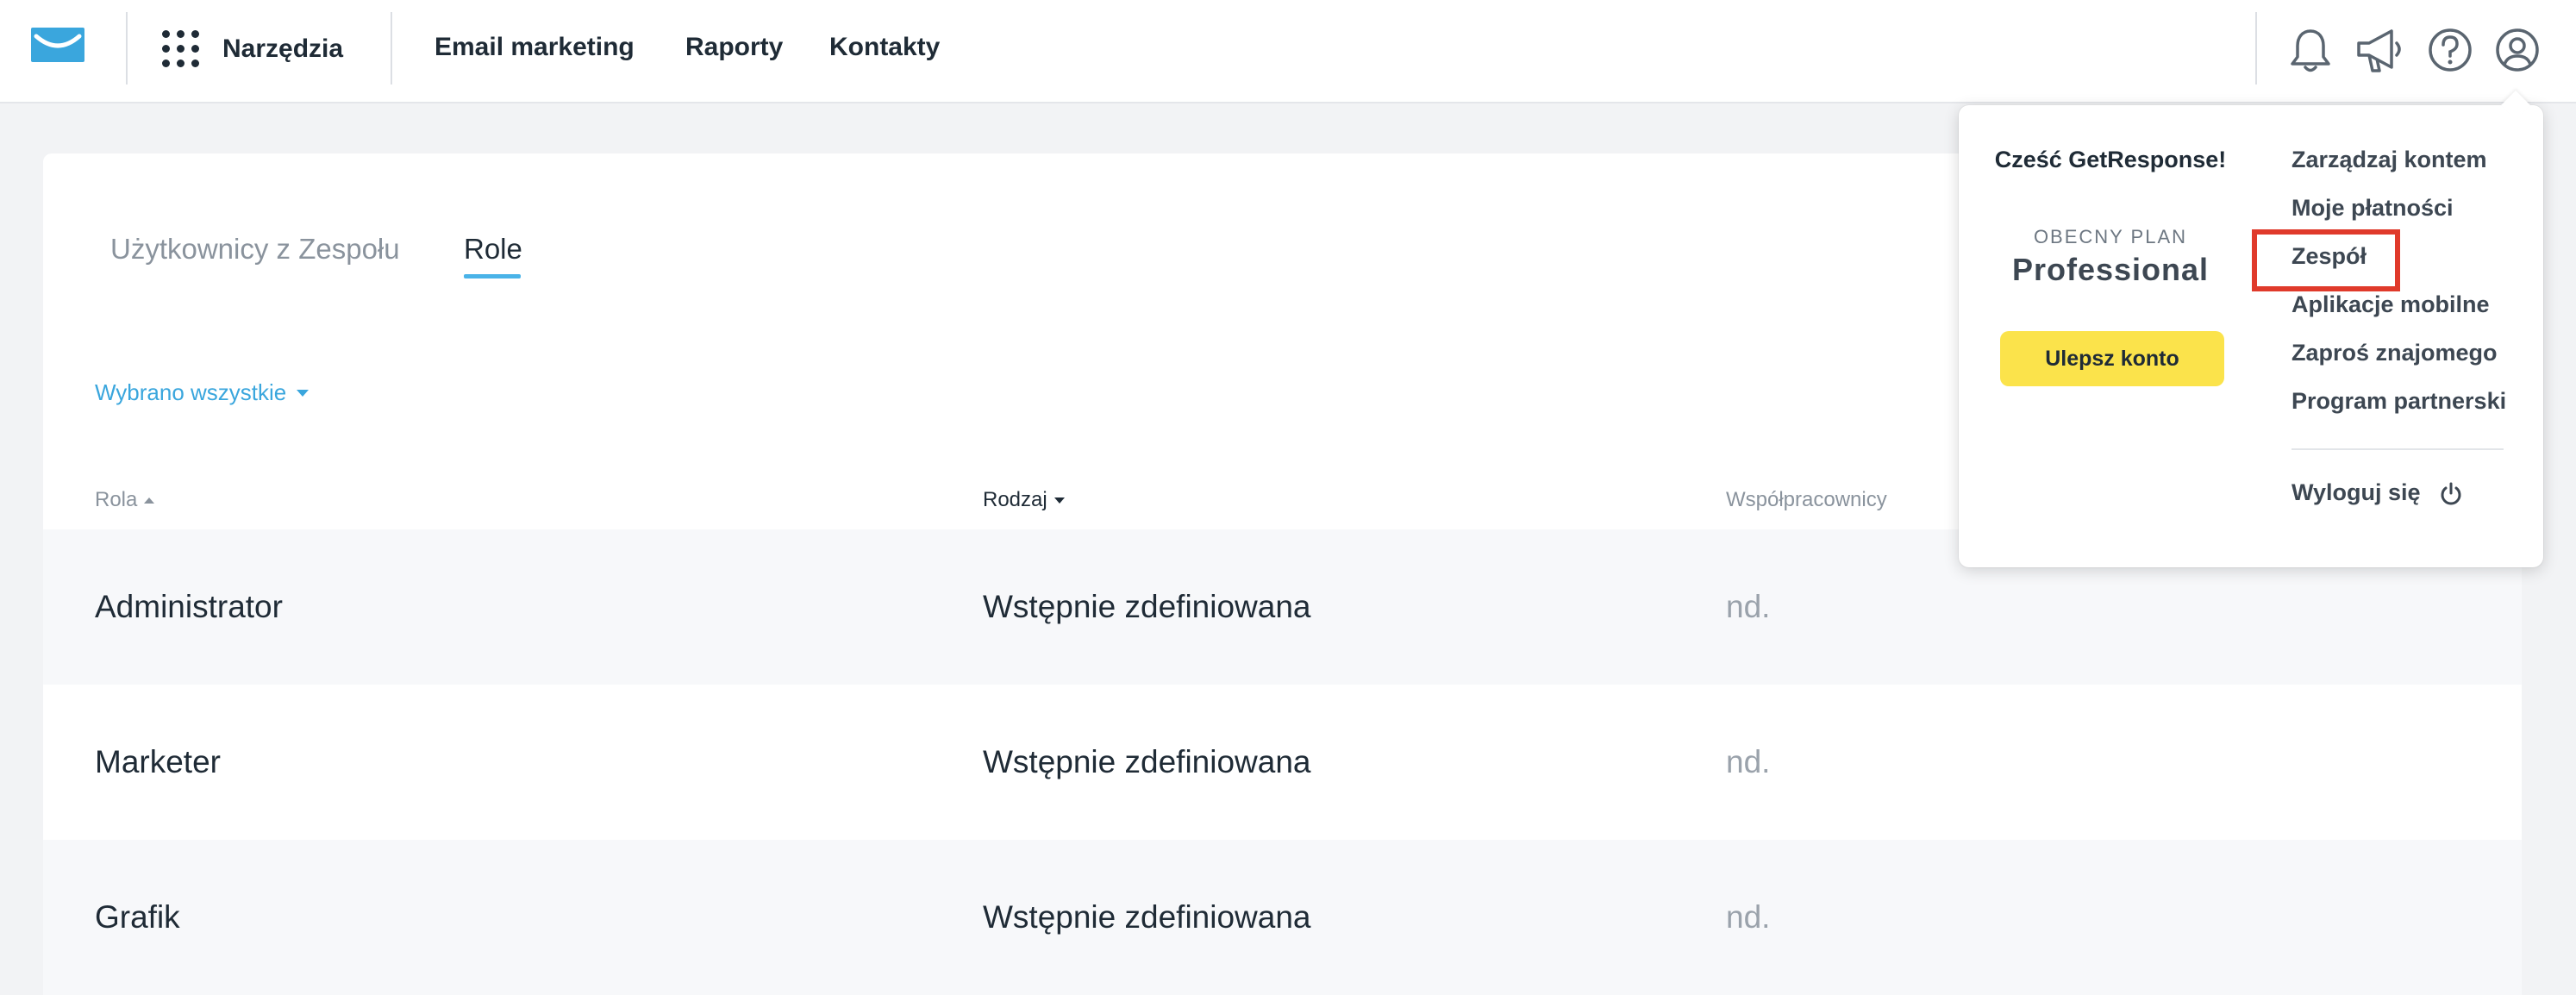 This screenshot has height=995, width=2576. I want to click on selection-filter-dropdown: Wybrano wszystkie, so click(202, 393).